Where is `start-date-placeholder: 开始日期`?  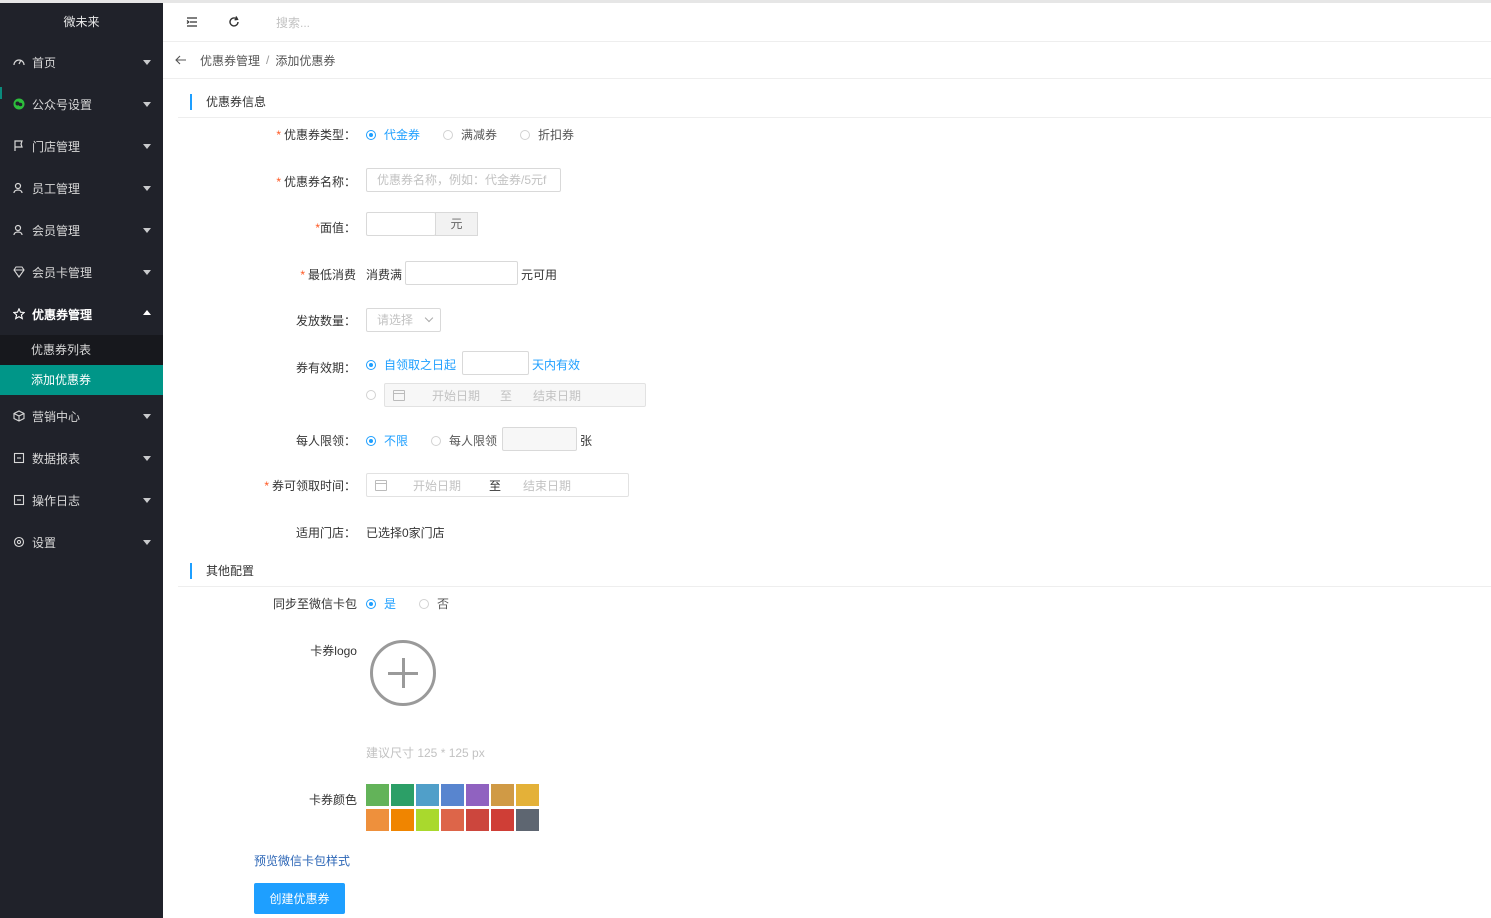
start-date-placeholder: 开始日期 is located at coordinates (437, 485).